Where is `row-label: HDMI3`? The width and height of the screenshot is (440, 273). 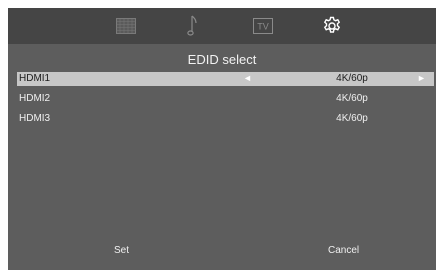
row-label: HDMI3 is located at coordinates (35, 118).